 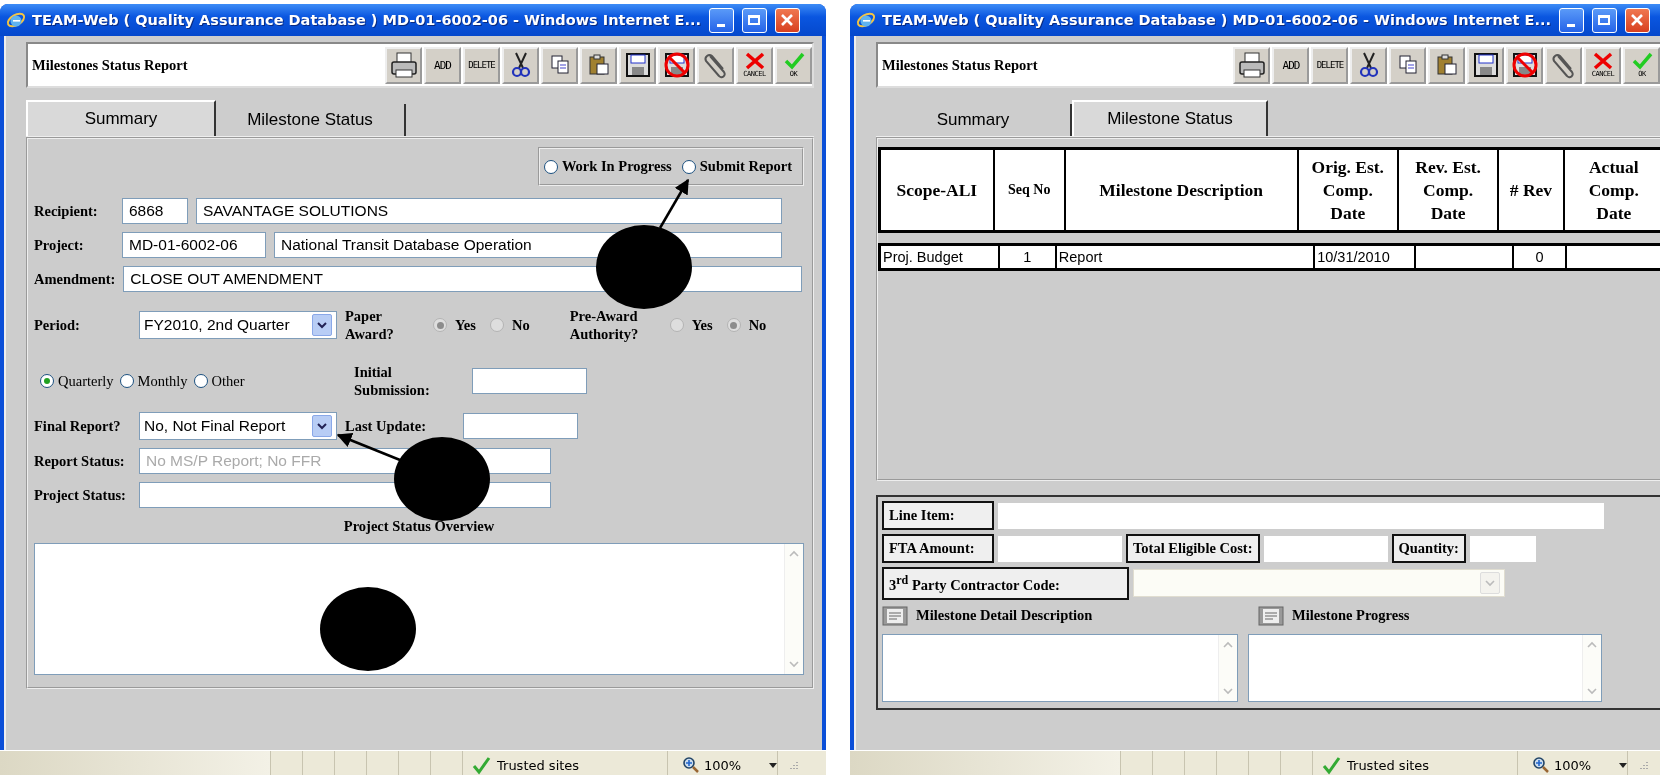 I want to click on field-label: Initial Submission:, so click(x=392, y=381).